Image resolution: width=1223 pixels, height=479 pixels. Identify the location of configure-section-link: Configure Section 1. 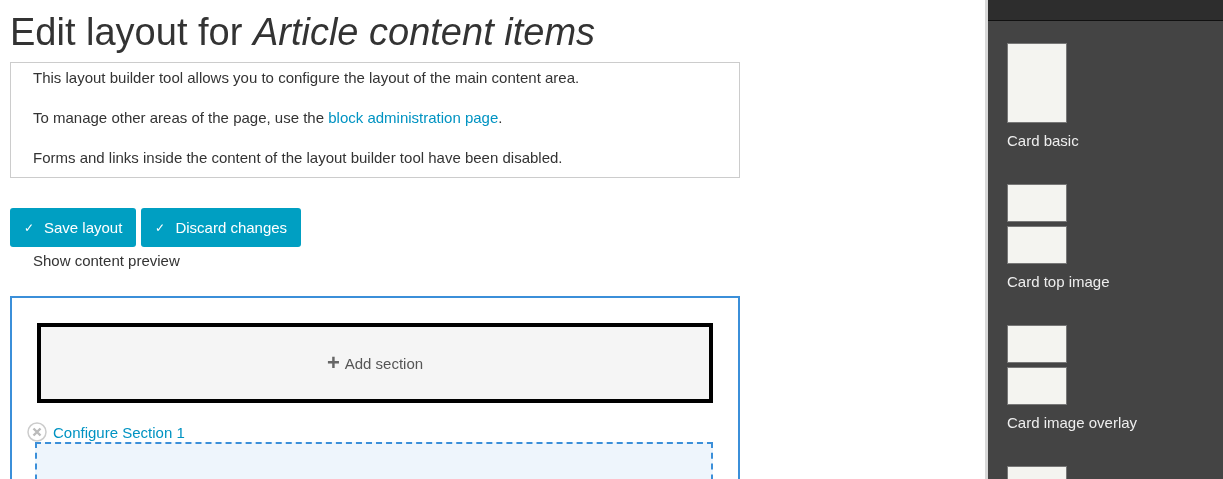
(119, 432).